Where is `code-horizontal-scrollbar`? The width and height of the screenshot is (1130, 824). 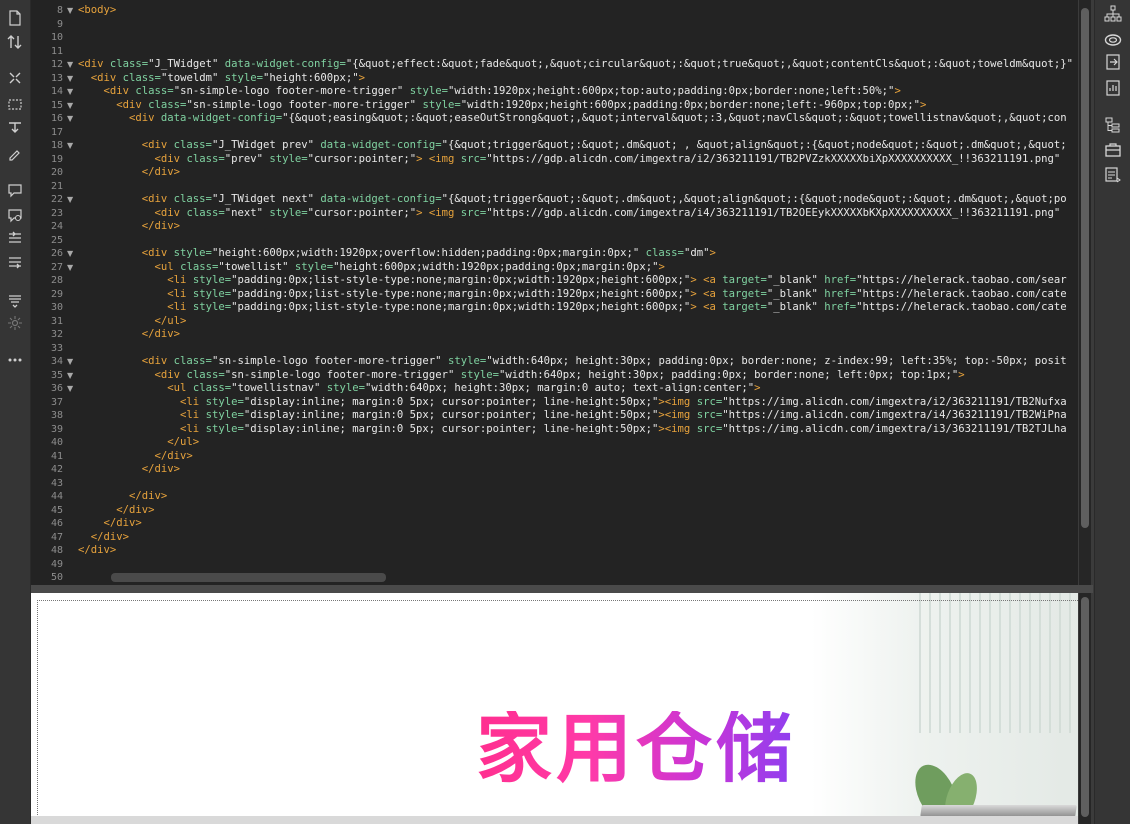
code-horizontal-scrollbar is located at coordinates (248, 577).